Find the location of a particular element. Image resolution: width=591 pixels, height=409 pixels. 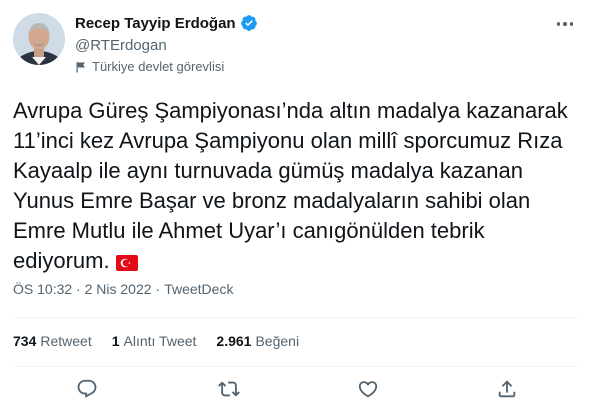

tweet-source: TweetDeck is located at coordinates (198, 289).